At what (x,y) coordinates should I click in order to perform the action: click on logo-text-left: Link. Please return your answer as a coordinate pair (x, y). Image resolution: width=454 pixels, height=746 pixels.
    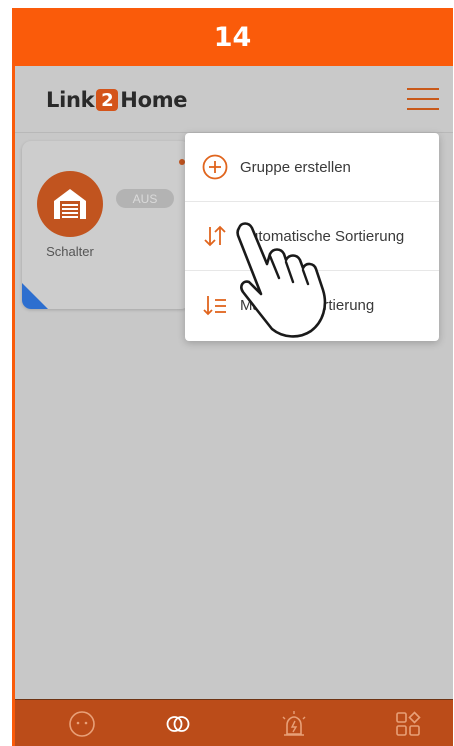
    Looking at the image, I should click on (70, 100).